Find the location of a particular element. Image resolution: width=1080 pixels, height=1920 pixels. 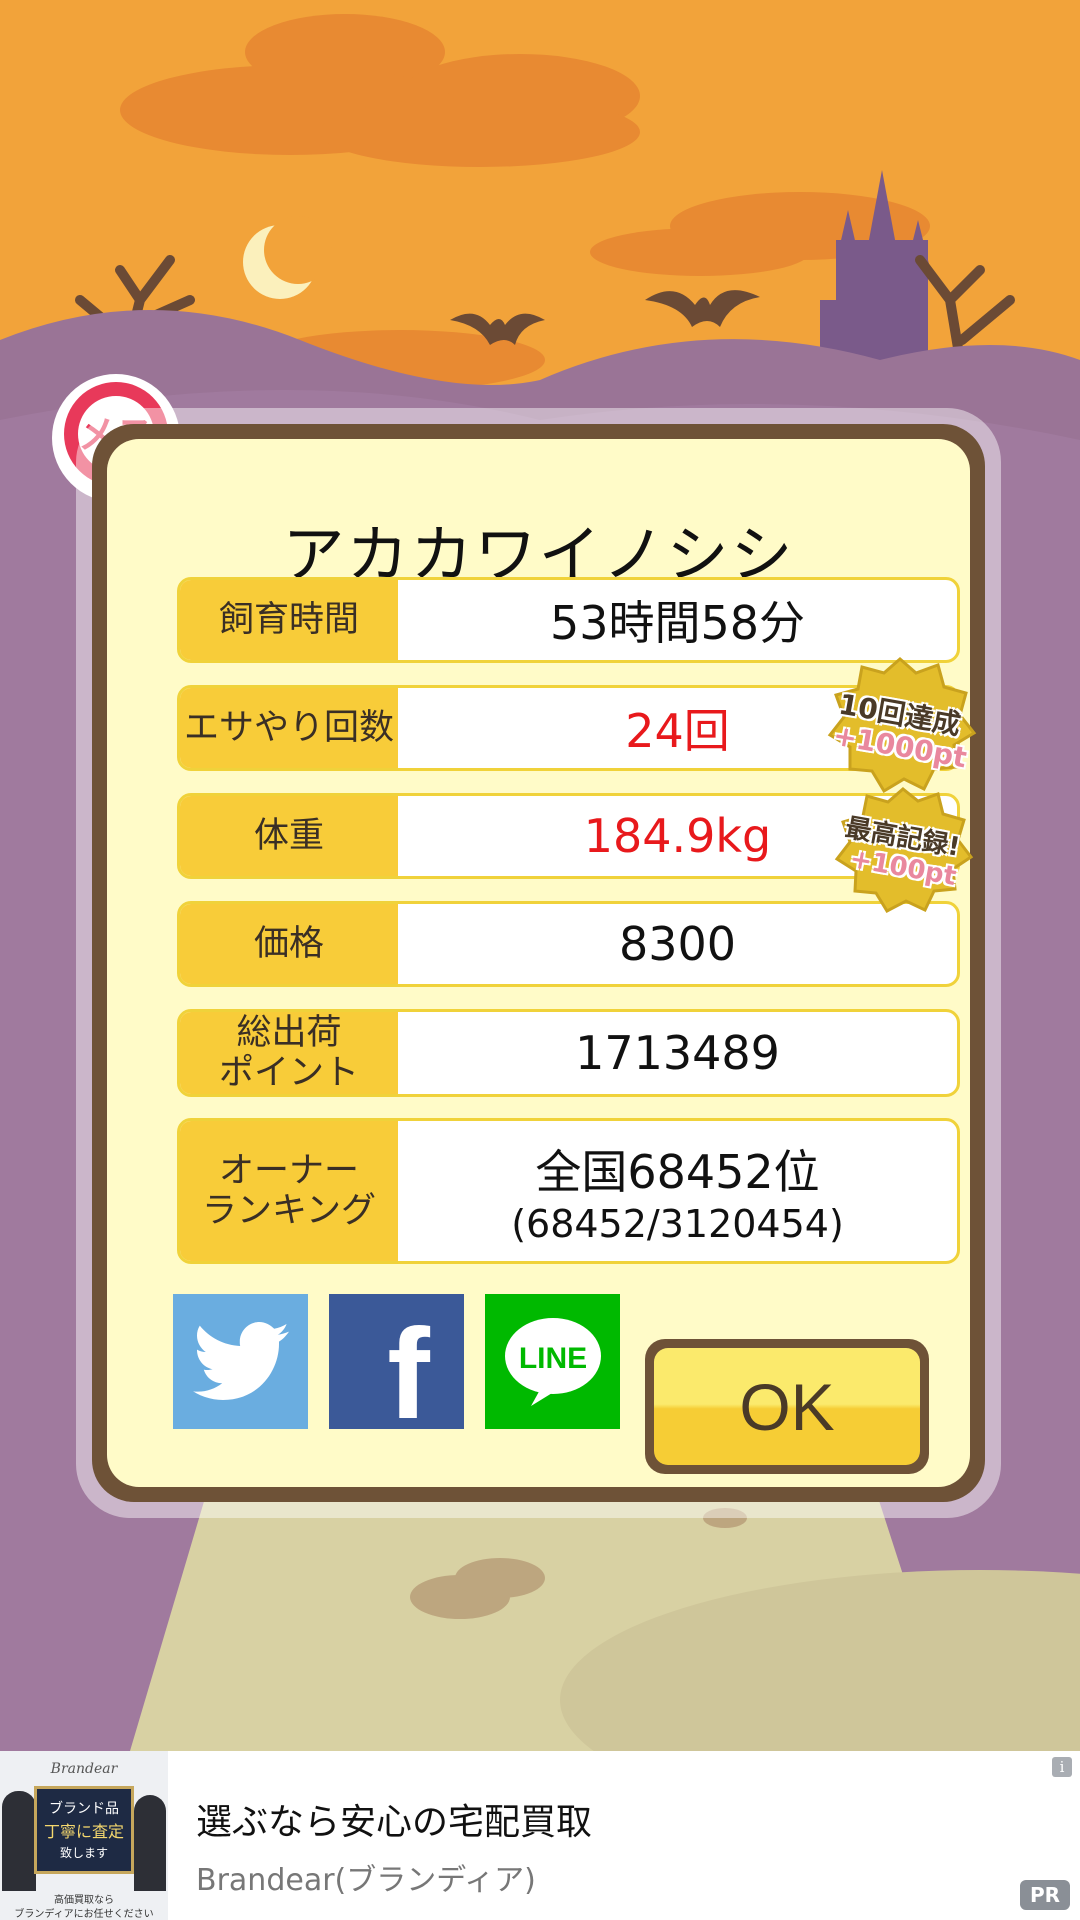

ok-label: OK is located at coordinates (787, 1406).